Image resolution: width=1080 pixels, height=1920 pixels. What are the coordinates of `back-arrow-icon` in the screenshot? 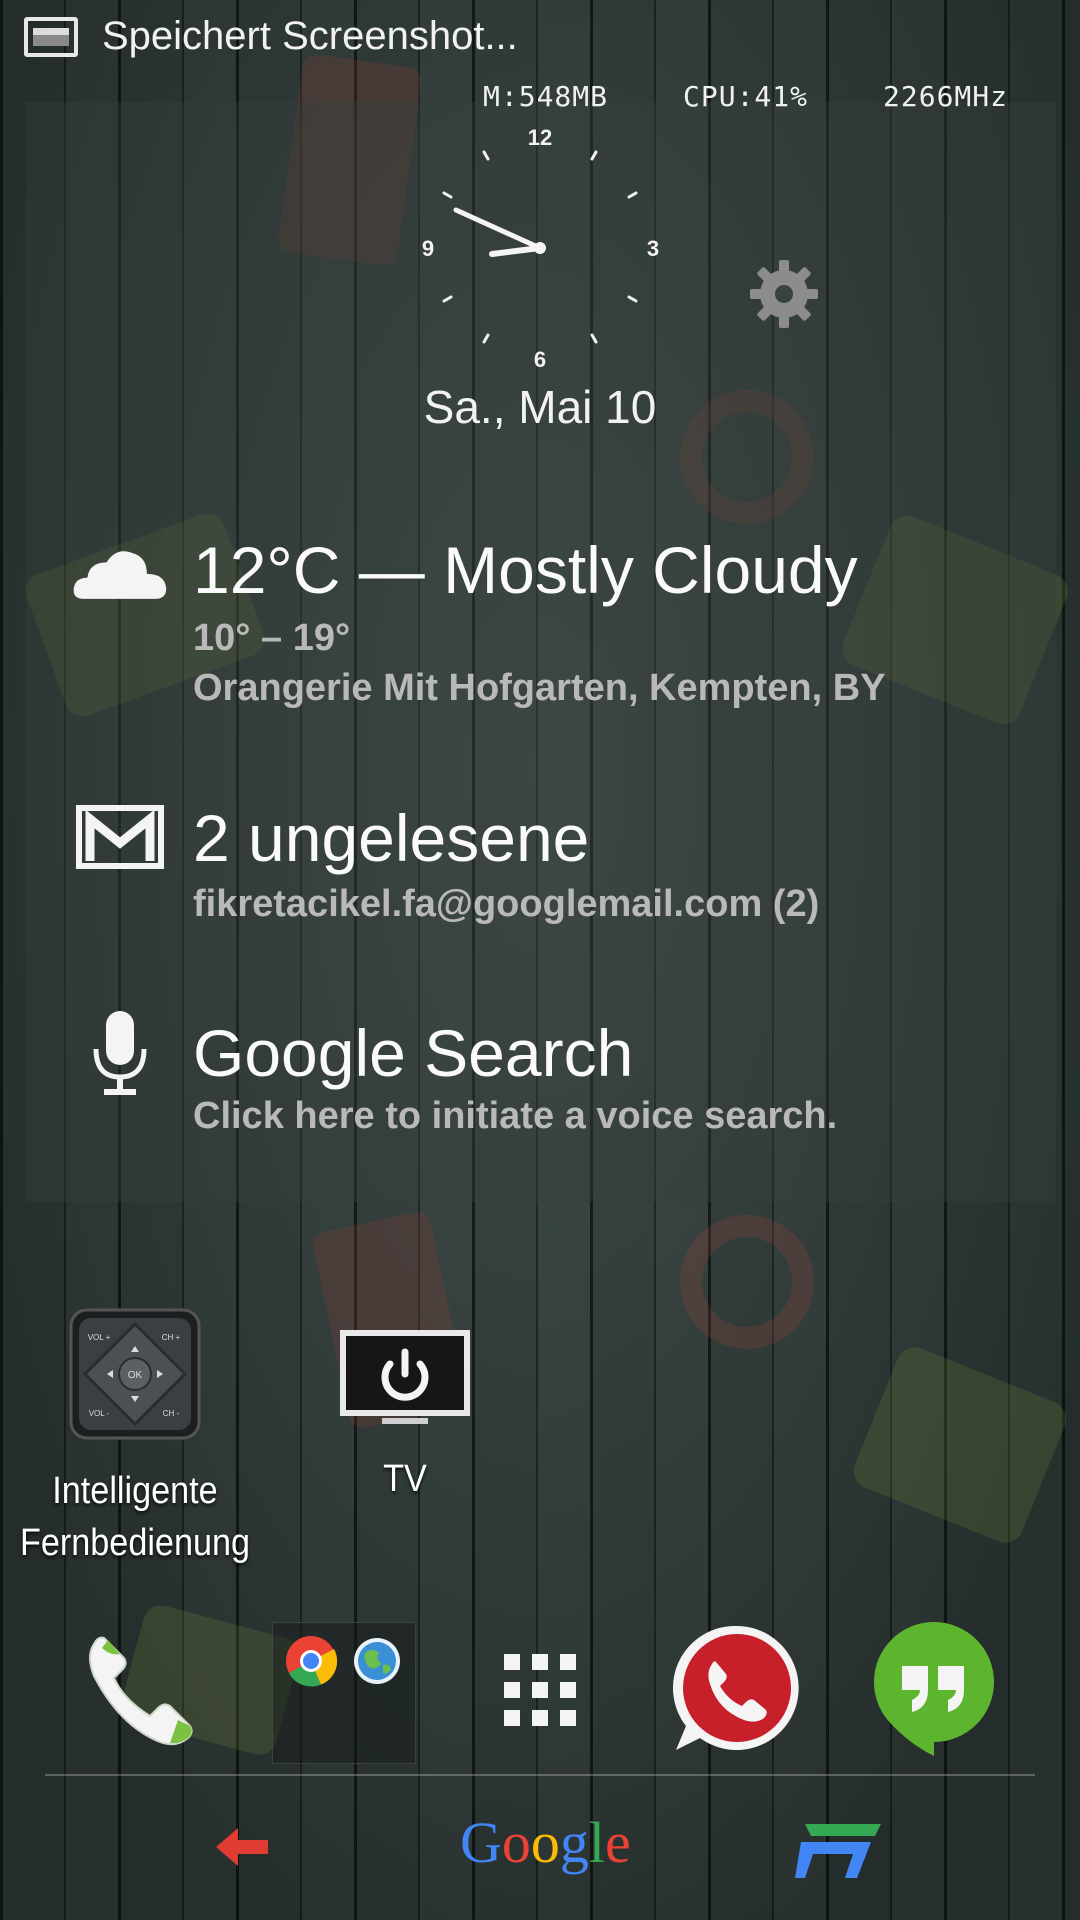 It's located at (242, 1847).